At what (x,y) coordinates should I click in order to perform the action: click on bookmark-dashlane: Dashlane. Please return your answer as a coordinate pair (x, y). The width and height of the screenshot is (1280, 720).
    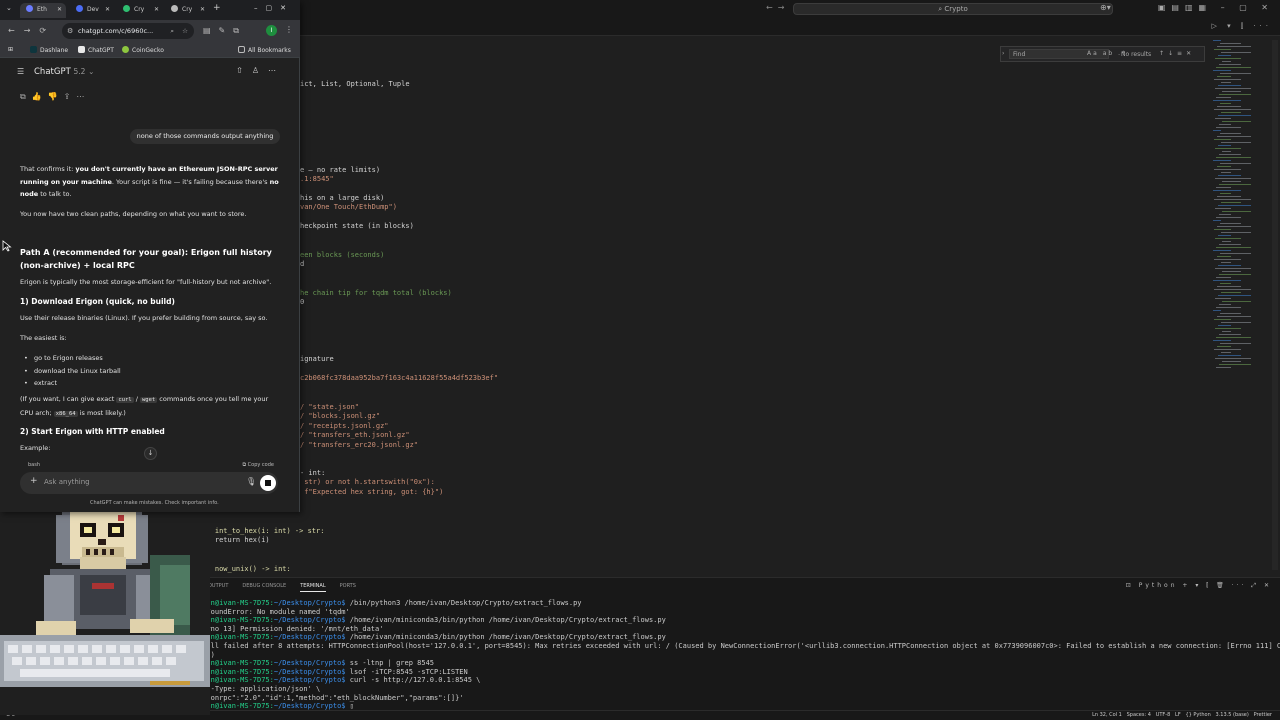
    Looking at the image, I should click on (49, 50).